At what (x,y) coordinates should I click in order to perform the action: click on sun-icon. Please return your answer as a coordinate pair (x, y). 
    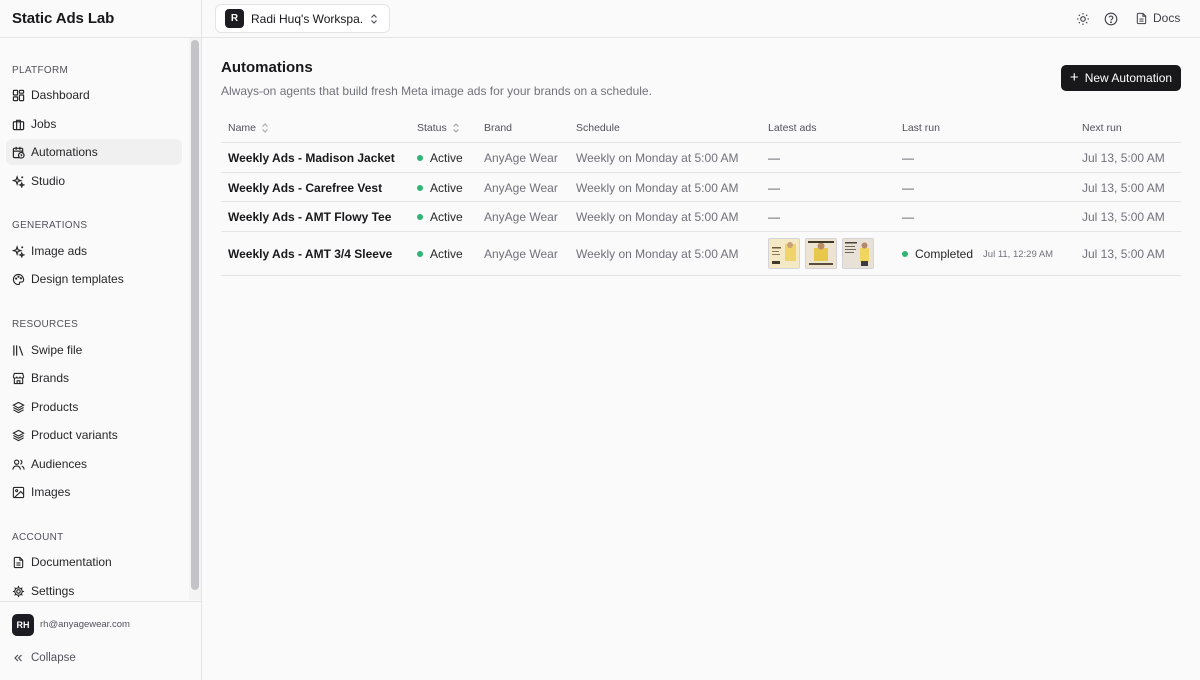
    Looking at the image, I should click on (1083, 19).